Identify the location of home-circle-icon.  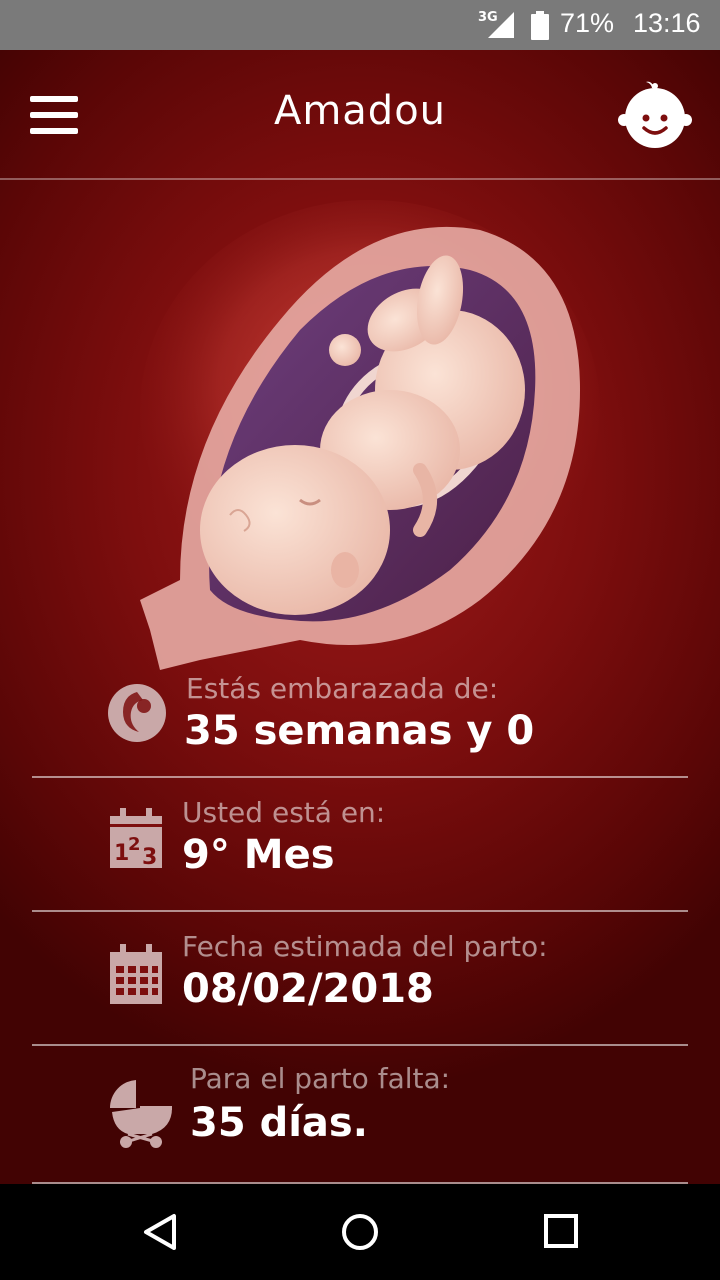
(360, 1232).